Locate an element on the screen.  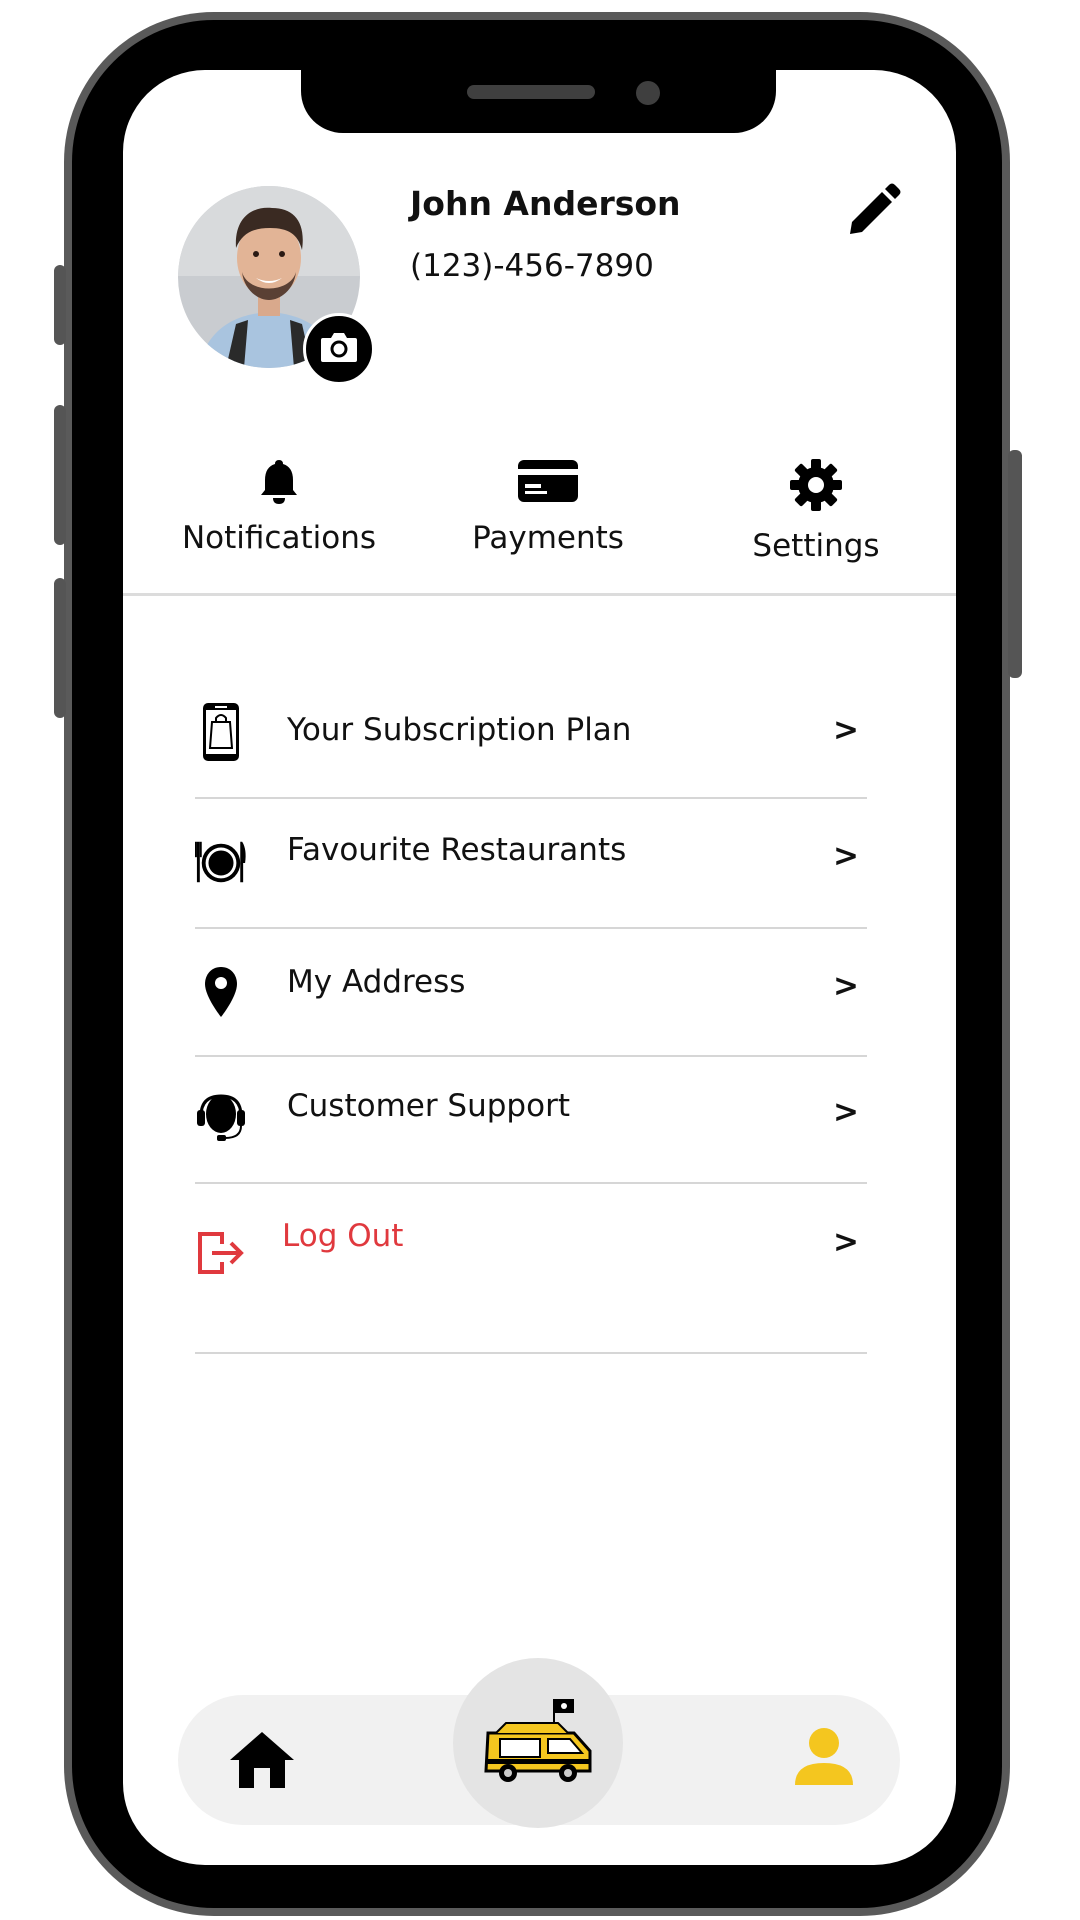
settings-label: Settings is located at coordinates (816, 546).